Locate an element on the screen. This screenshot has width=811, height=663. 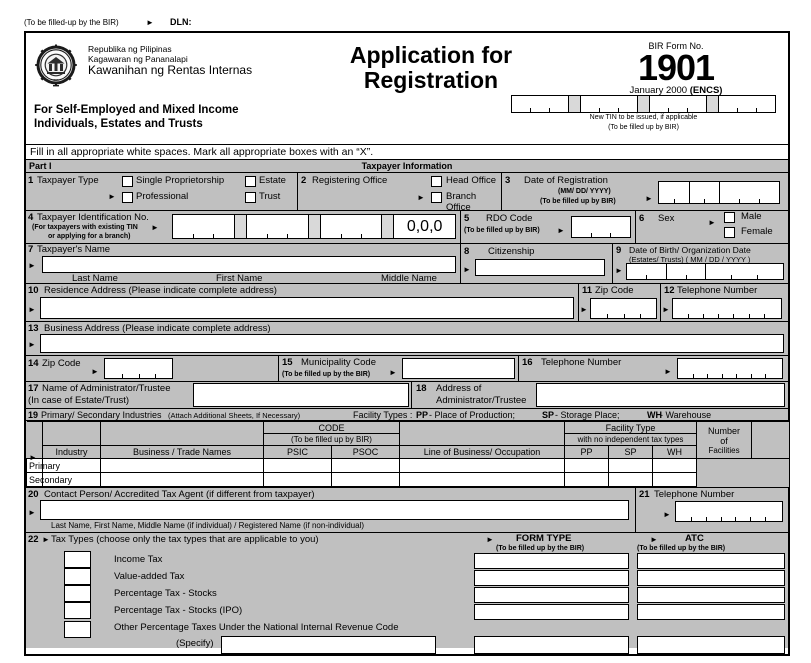
cell-primary-wh is located at coordinates (631, 465).